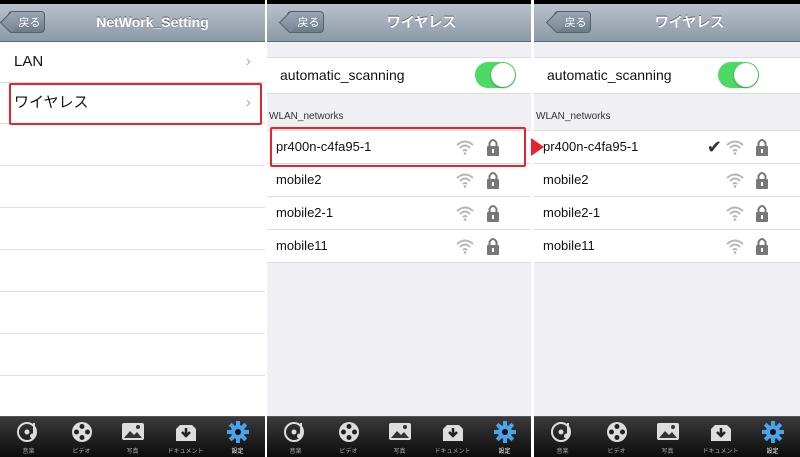 This screenshot has width=800, height=457. I want to click on navigation-bar: 戻る ワイヤレス, so click(399, 23).